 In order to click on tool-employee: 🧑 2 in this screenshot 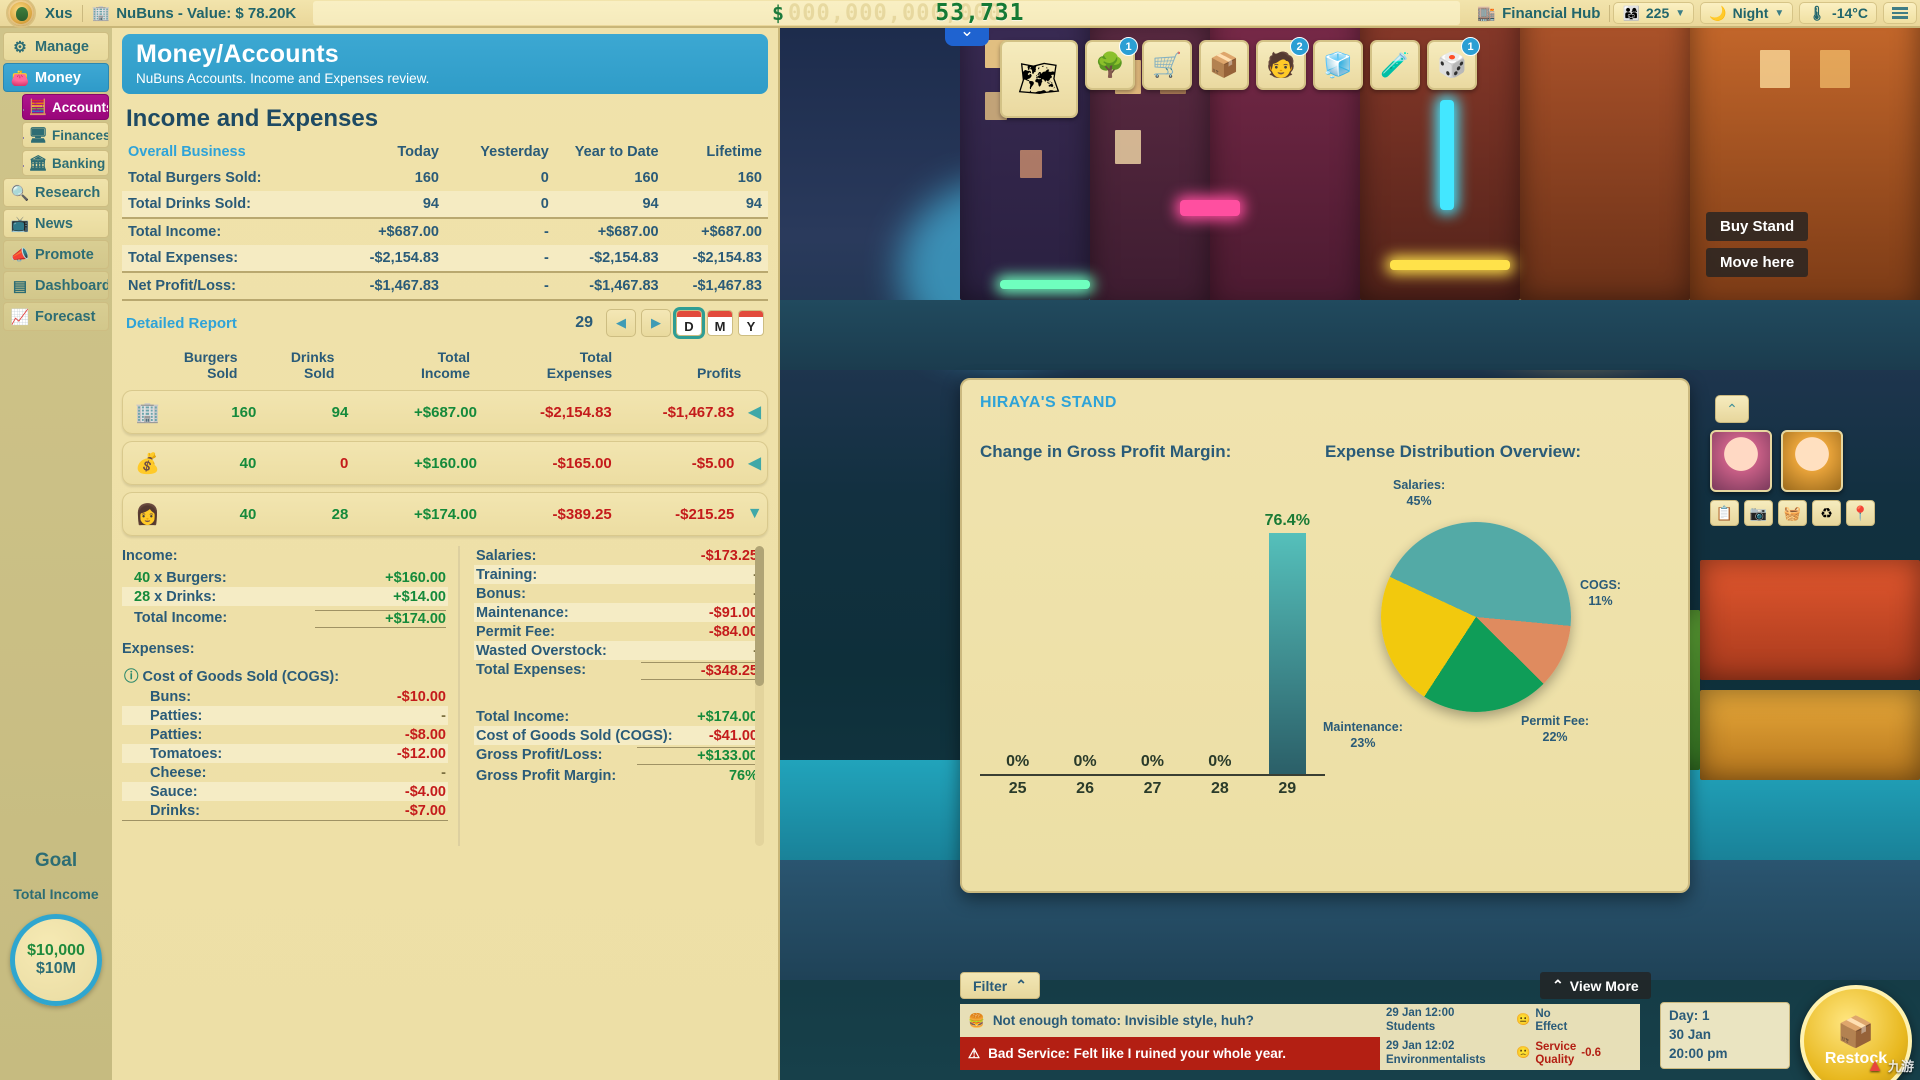, I will do `click(1282, 63)`.